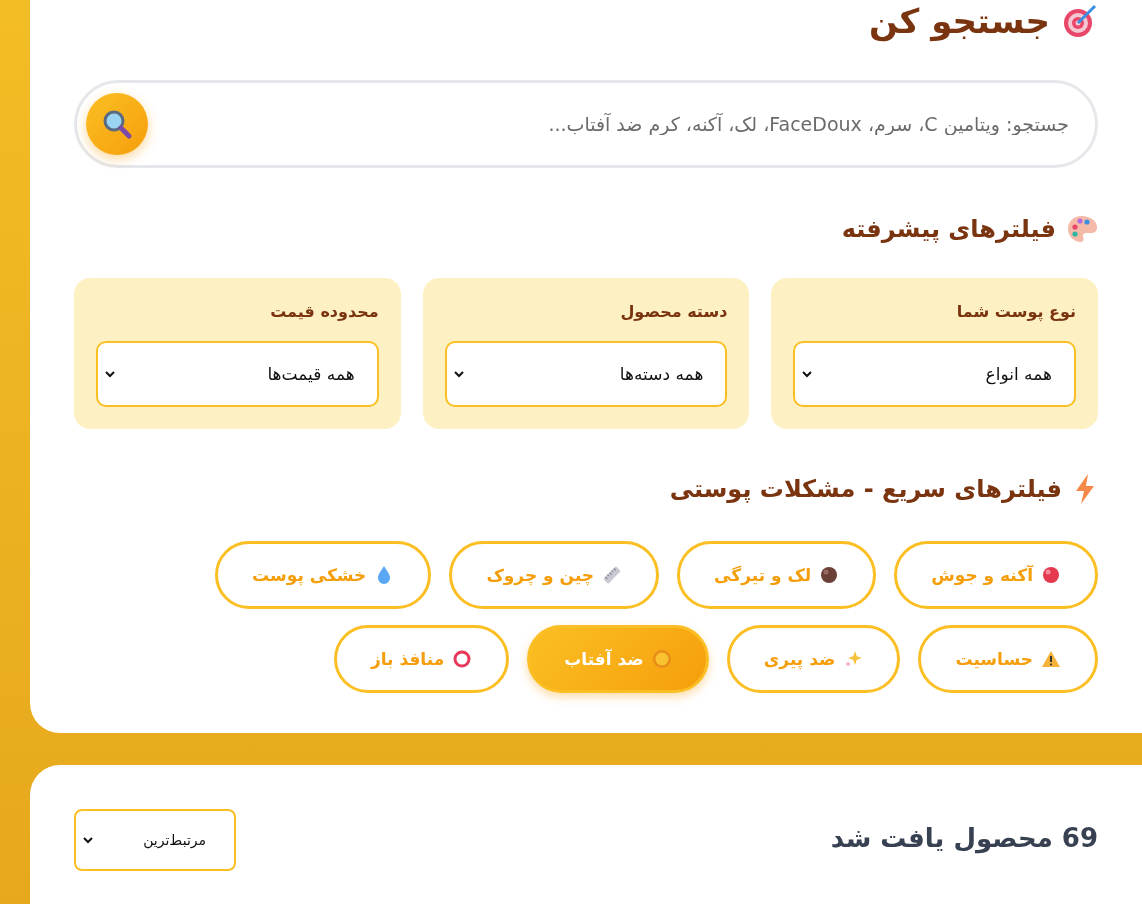  Describe the element at coordinates (421, 659) in the screenshot. I see `filter-chip: منافذ باز` at that location.